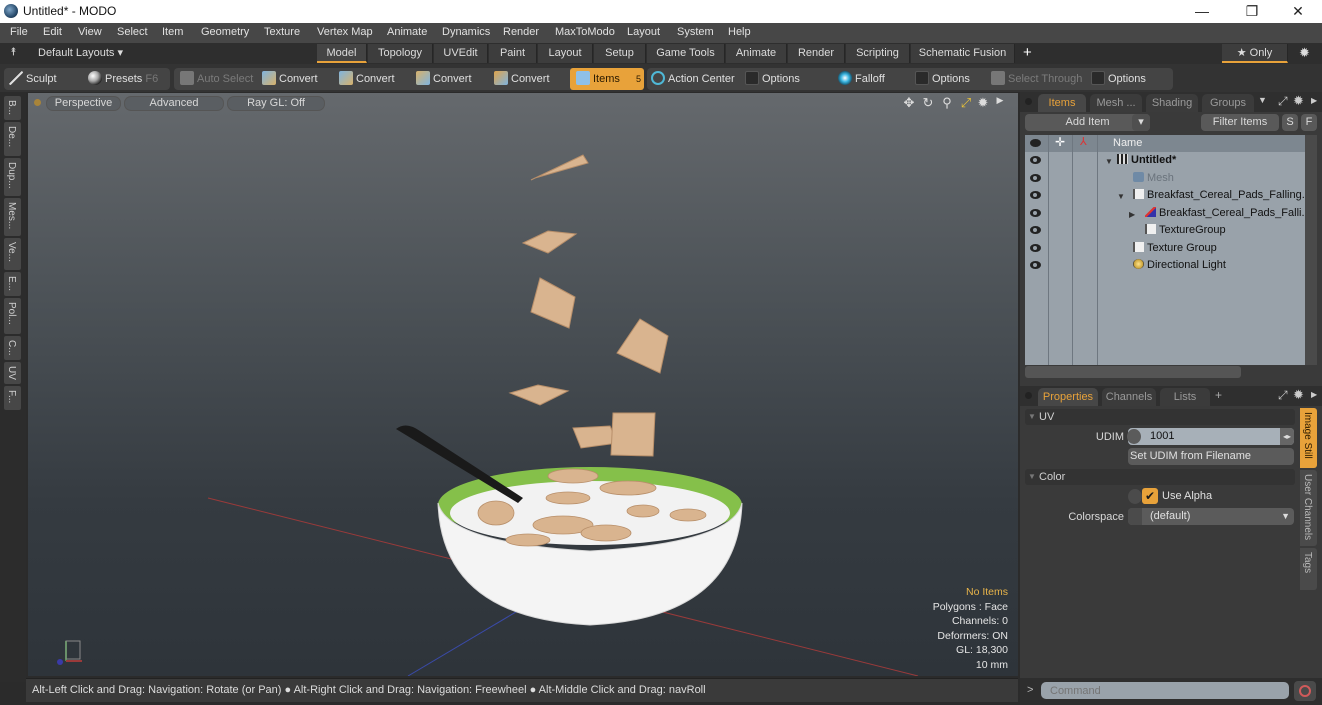 Image resolution: width=1322 pixels, height=705 pixels. Describe the element at coordinates (12, 373) in the screenshot. I see `left-tab-uv: UV` at that location.